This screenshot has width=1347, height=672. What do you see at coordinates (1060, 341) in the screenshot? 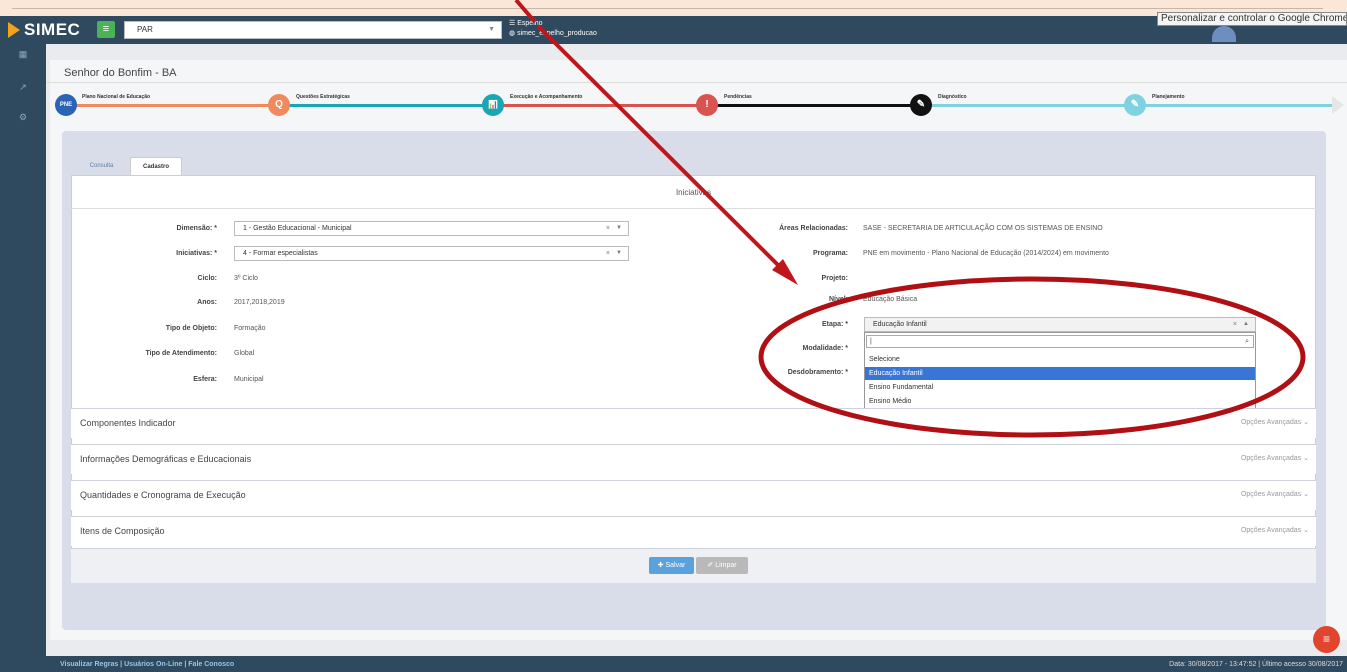
I see `etapa-search-input: | ⌕` at bounding box center [1060, 341].